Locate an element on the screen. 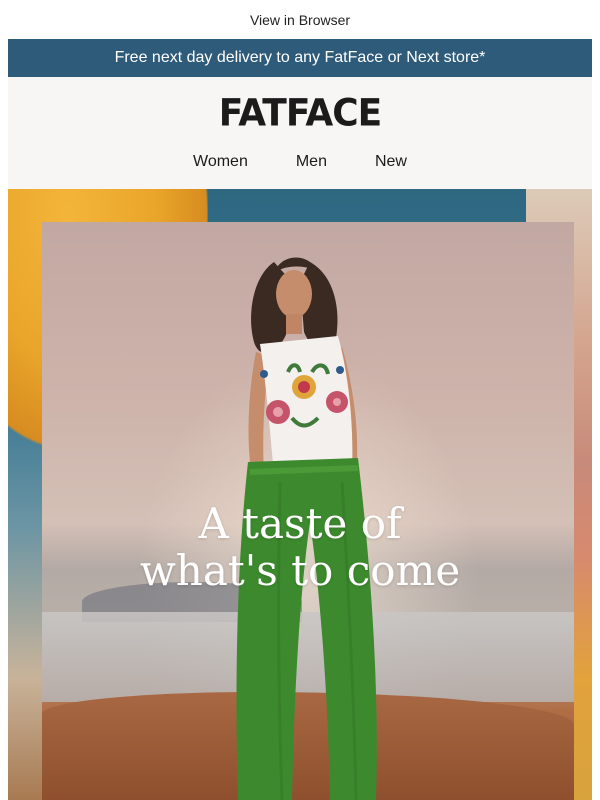  hero-headline: A taste of what's to come is located at coordinates (300, 547).